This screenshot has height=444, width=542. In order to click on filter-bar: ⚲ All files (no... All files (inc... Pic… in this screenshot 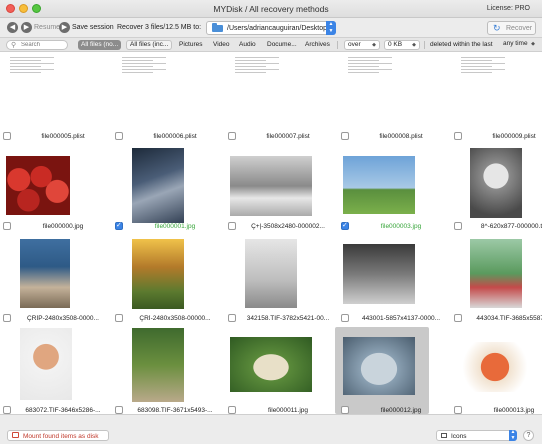, I will do `click(271, 45)`.